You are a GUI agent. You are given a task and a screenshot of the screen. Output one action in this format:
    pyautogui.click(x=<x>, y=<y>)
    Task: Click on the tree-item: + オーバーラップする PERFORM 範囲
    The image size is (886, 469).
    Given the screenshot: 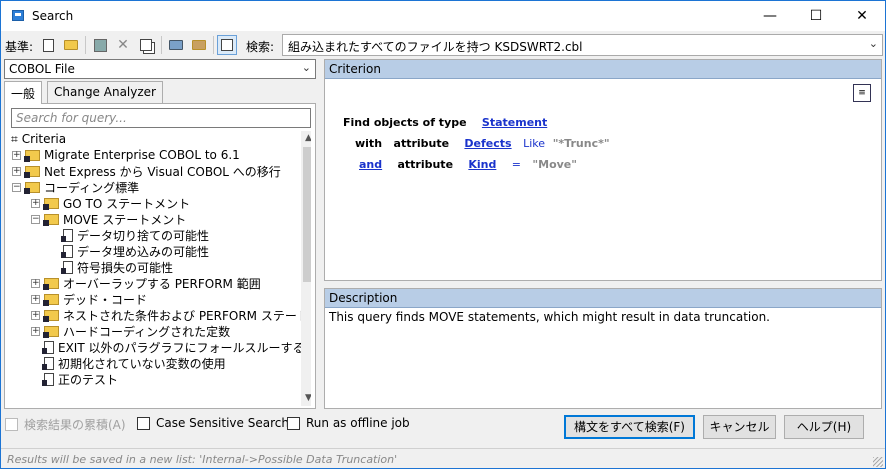 What is the action you would take?
    pyautogui.click(x=146, y=283)
    